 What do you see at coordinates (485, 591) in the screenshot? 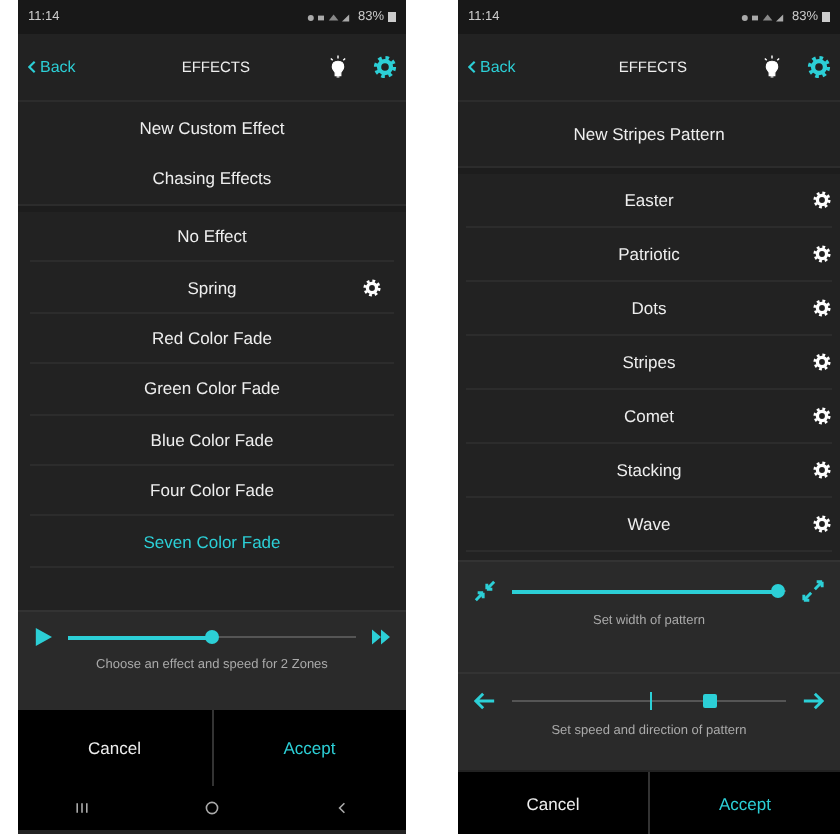
I see `shrink-arrows-icon` at bounding box center [485, 591].